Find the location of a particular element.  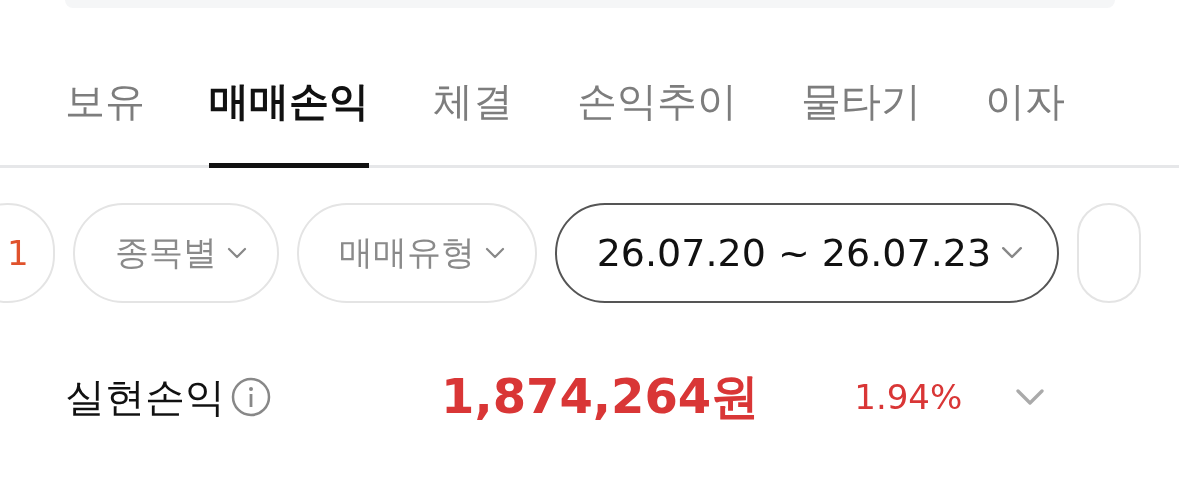

filter-chip: 종목별 is located at coordinates (175, 253).